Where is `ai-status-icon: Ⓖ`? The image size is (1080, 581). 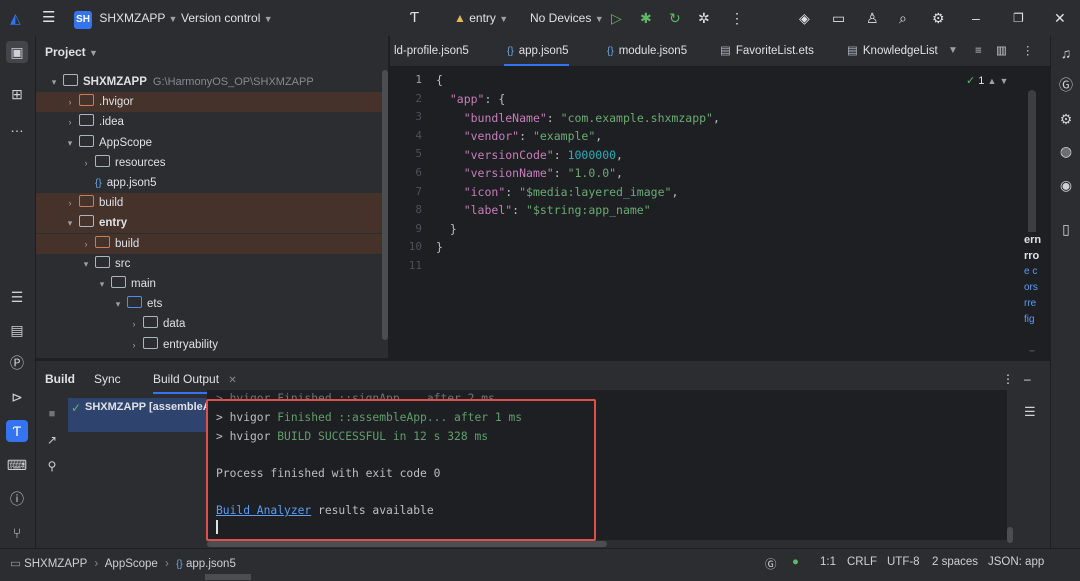
ai-status-icon: Ⓖ is located at coordinates (771, 564).